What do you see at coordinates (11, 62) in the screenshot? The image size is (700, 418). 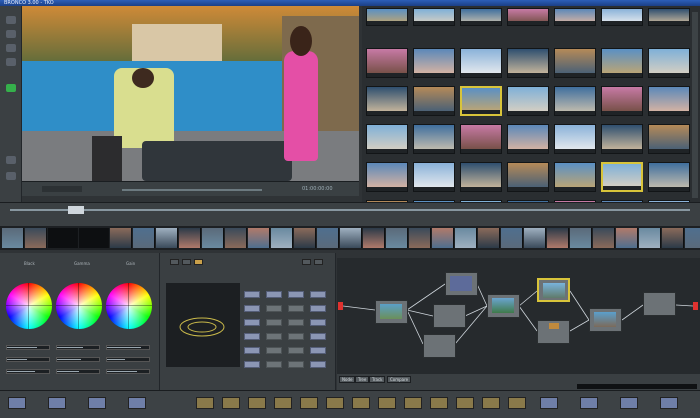 I see `eye-icon` at bounding box center [11, 62].